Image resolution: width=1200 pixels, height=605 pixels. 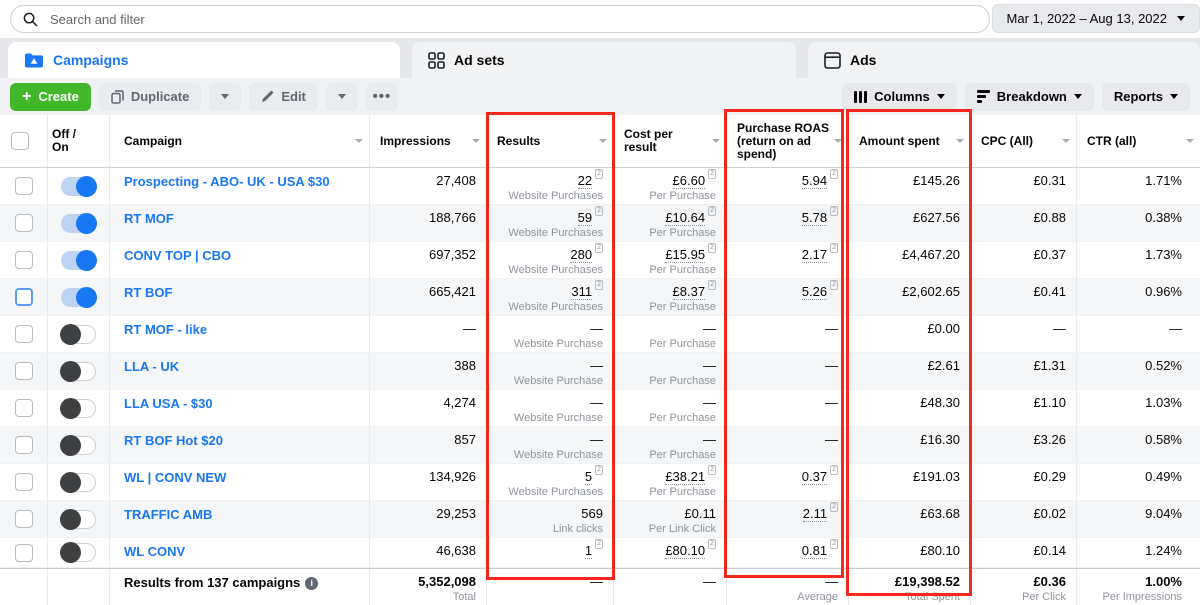 I want to click on campaign-link: LLA USA - $30, so click(x=168, y=400).